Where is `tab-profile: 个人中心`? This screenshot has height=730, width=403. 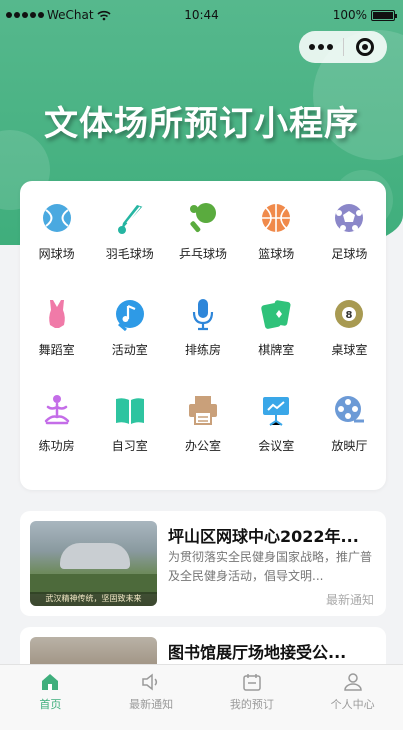
tab-profile: 个人中心 is located at coordinates (352, 690).